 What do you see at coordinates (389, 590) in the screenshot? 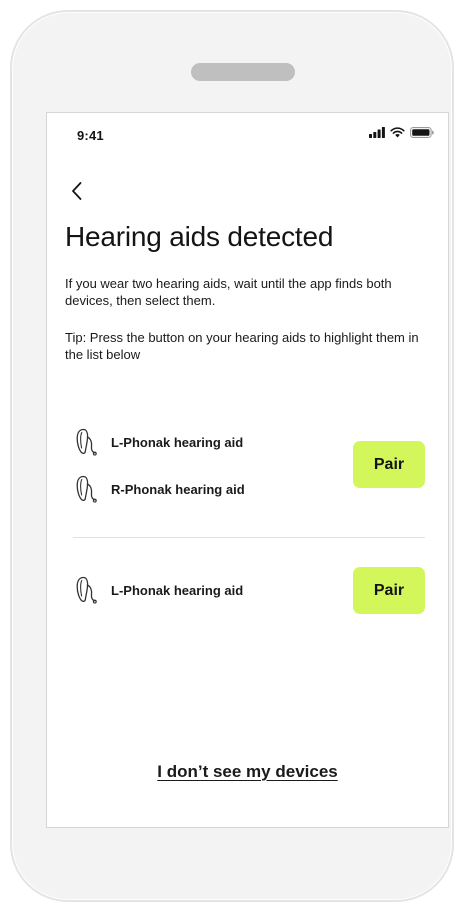
I see `pair-button-single: Pair` at bounding box center [389, 590].